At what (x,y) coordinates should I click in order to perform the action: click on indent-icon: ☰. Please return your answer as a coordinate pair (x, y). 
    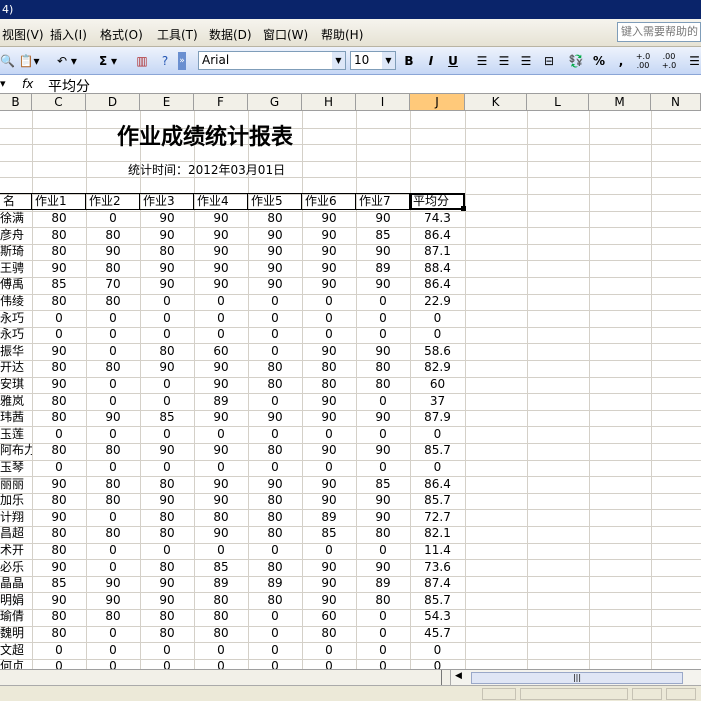
    Looking at the image, I should click on (694, 61).